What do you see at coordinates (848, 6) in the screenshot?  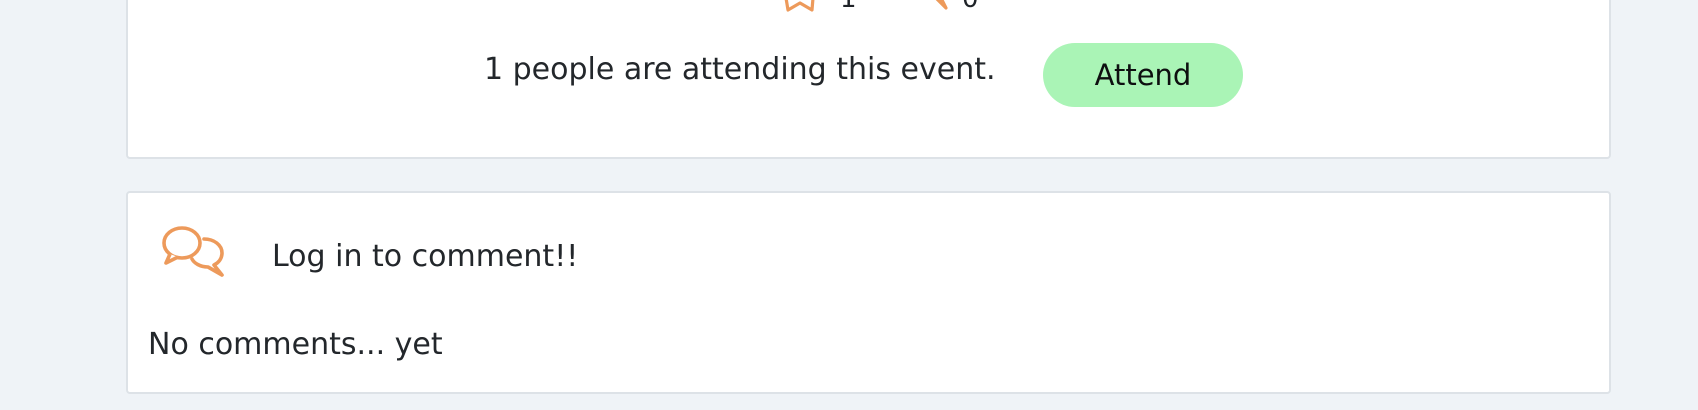 I see `star-count: 1` at bounding box center [848, 6].